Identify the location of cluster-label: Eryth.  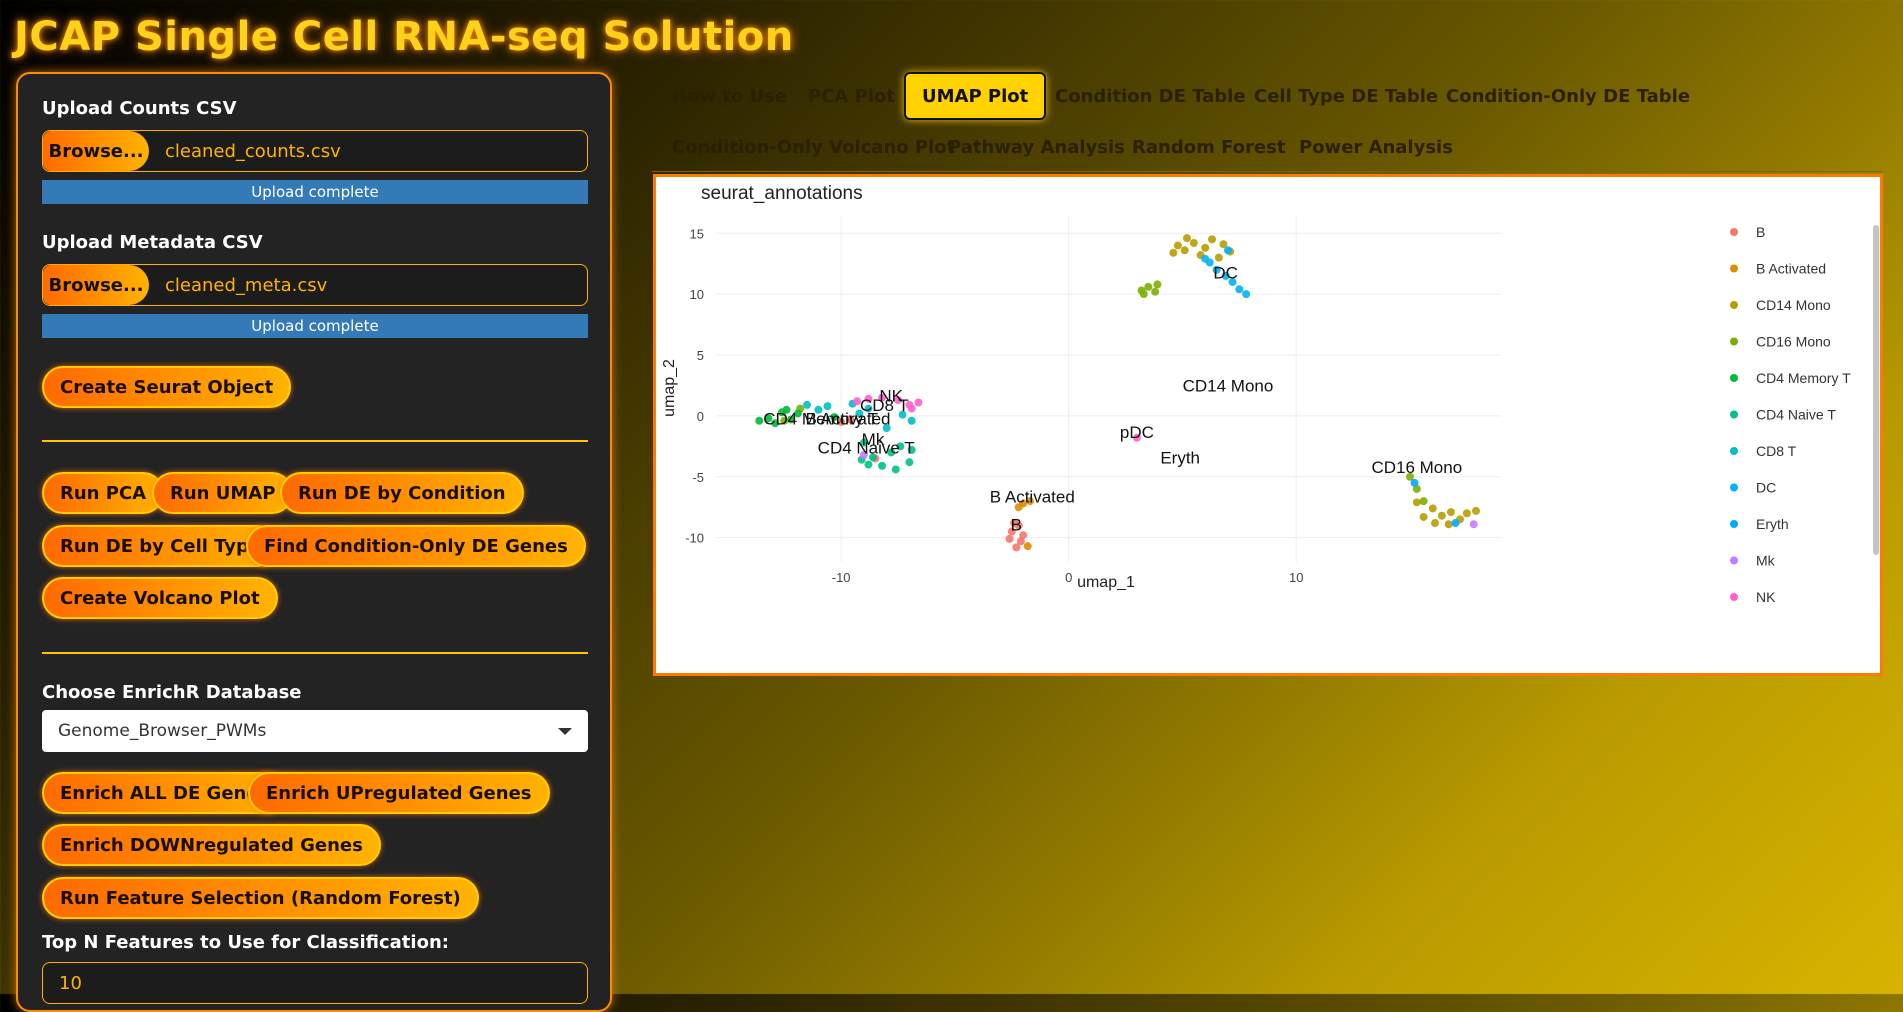
(1180, 457).